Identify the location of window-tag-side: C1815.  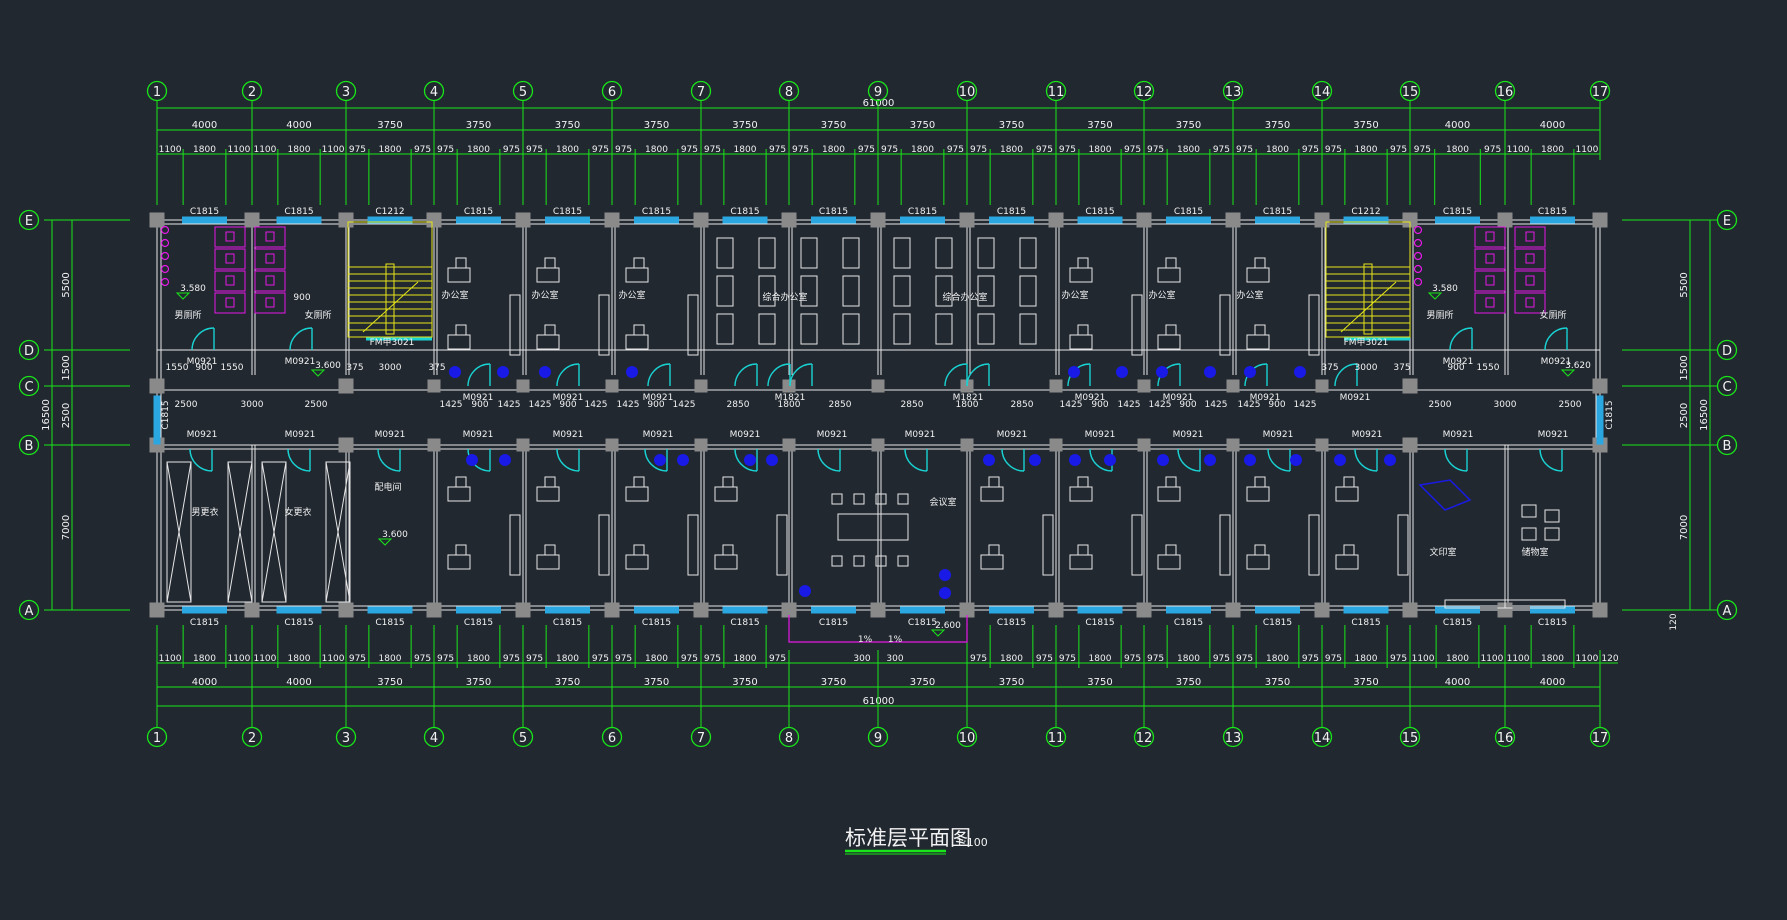
(166, 414).